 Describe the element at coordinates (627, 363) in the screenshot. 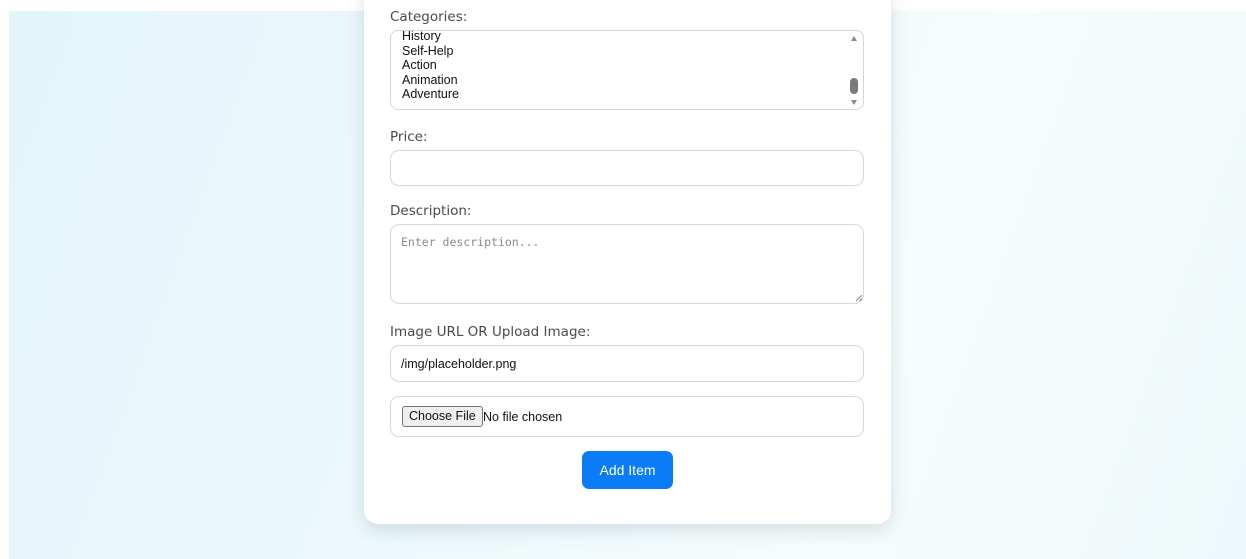

I see `image-url-input` at that location.